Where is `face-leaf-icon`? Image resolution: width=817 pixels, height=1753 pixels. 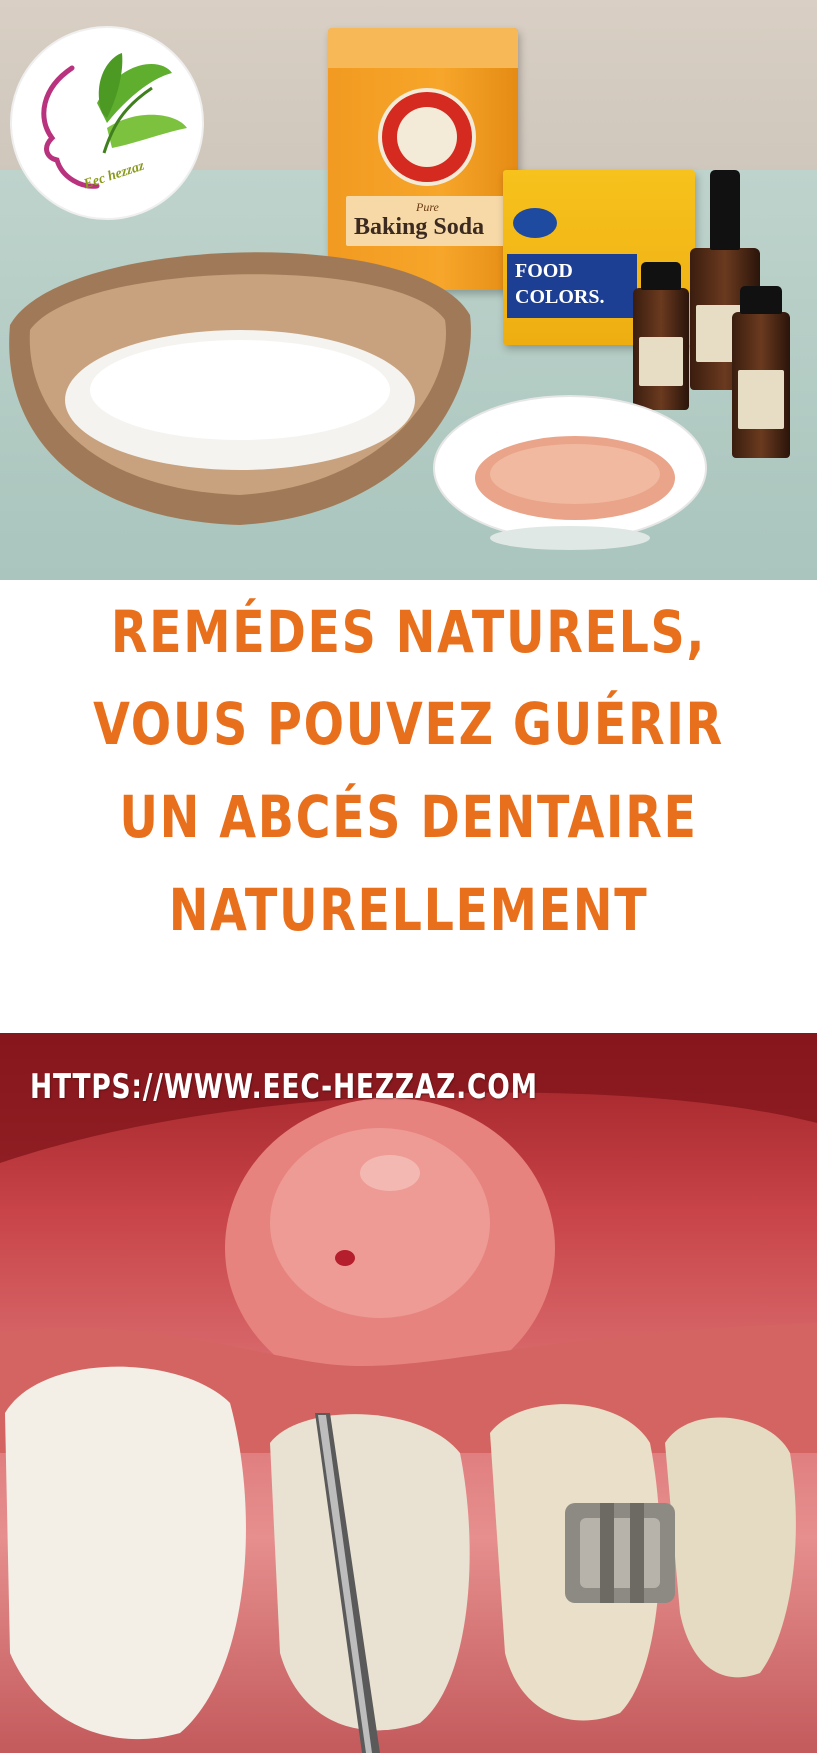 face-leaf-icon is located at coordinates (114, 121).